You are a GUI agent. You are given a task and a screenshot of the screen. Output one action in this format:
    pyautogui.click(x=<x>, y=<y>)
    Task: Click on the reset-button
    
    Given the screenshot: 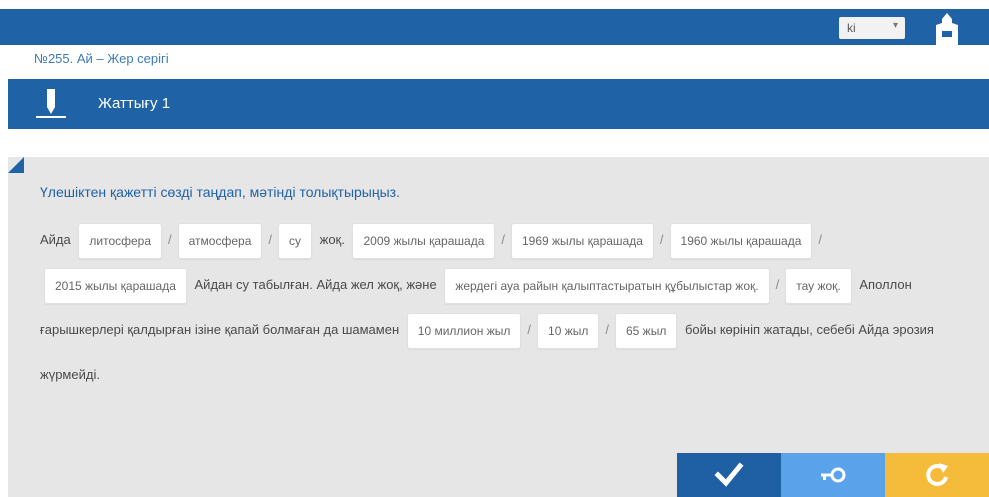 What is the action you would take?
    pyautogui.click(x=937, y=475)
    